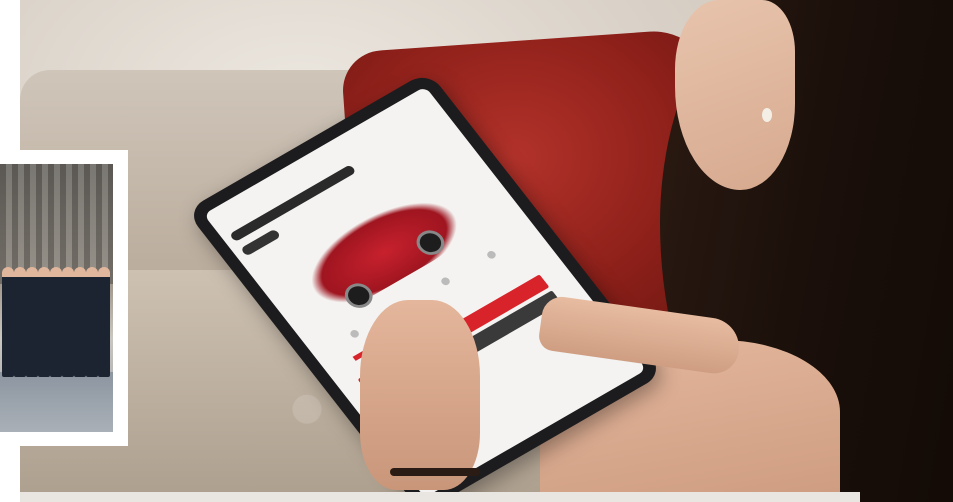  Describe the element at coordinates (767, 115) in the screenshot. I see `earring` at that location.